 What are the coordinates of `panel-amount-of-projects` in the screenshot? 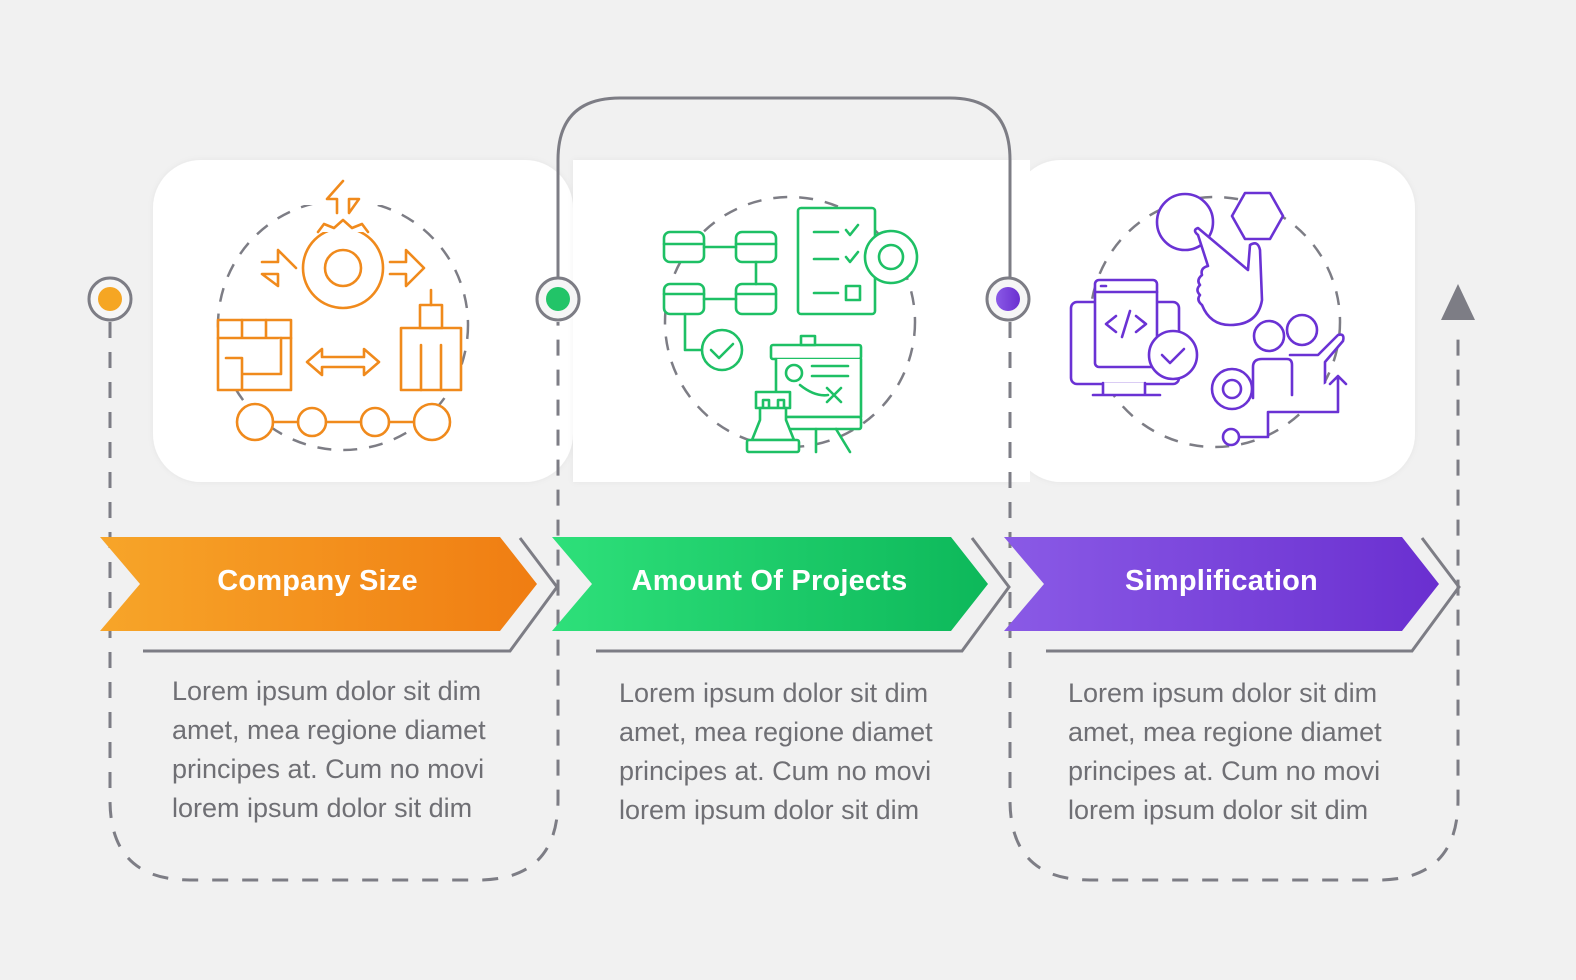 It's located at (793, 321).